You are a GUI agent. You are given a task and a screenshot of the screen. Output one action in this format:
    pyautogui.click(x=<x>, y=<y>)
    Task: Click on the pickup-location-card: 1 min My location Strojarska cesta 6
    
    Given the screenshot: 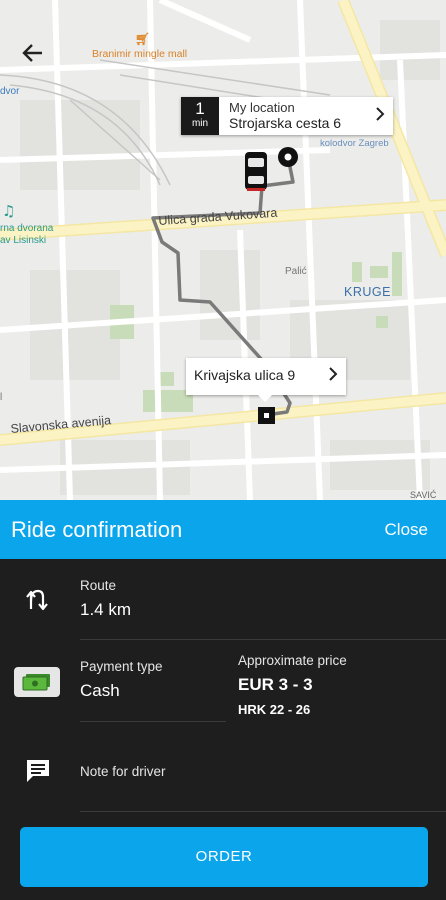 What is the action you would take?
    pyautogui.click(x=287, y=116)
    